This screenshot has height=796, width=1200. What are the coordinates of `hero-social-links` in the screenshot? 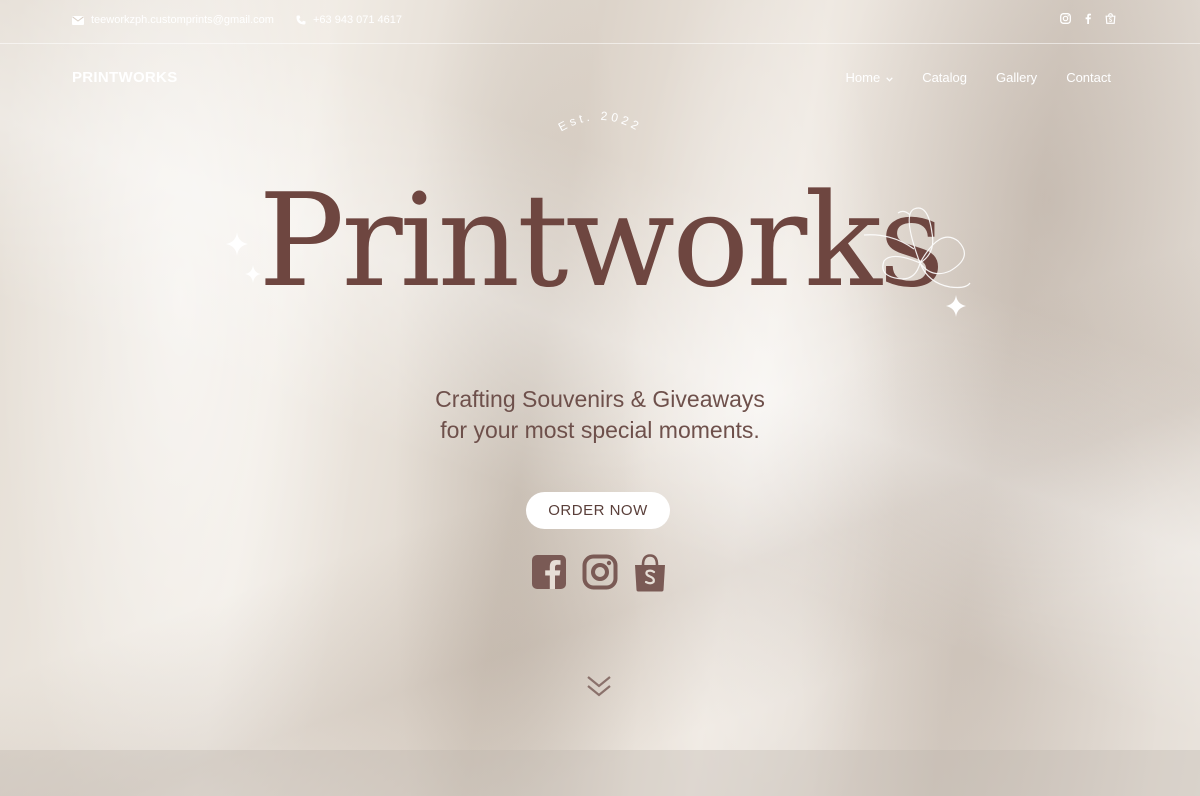 It's located at (599, 575).